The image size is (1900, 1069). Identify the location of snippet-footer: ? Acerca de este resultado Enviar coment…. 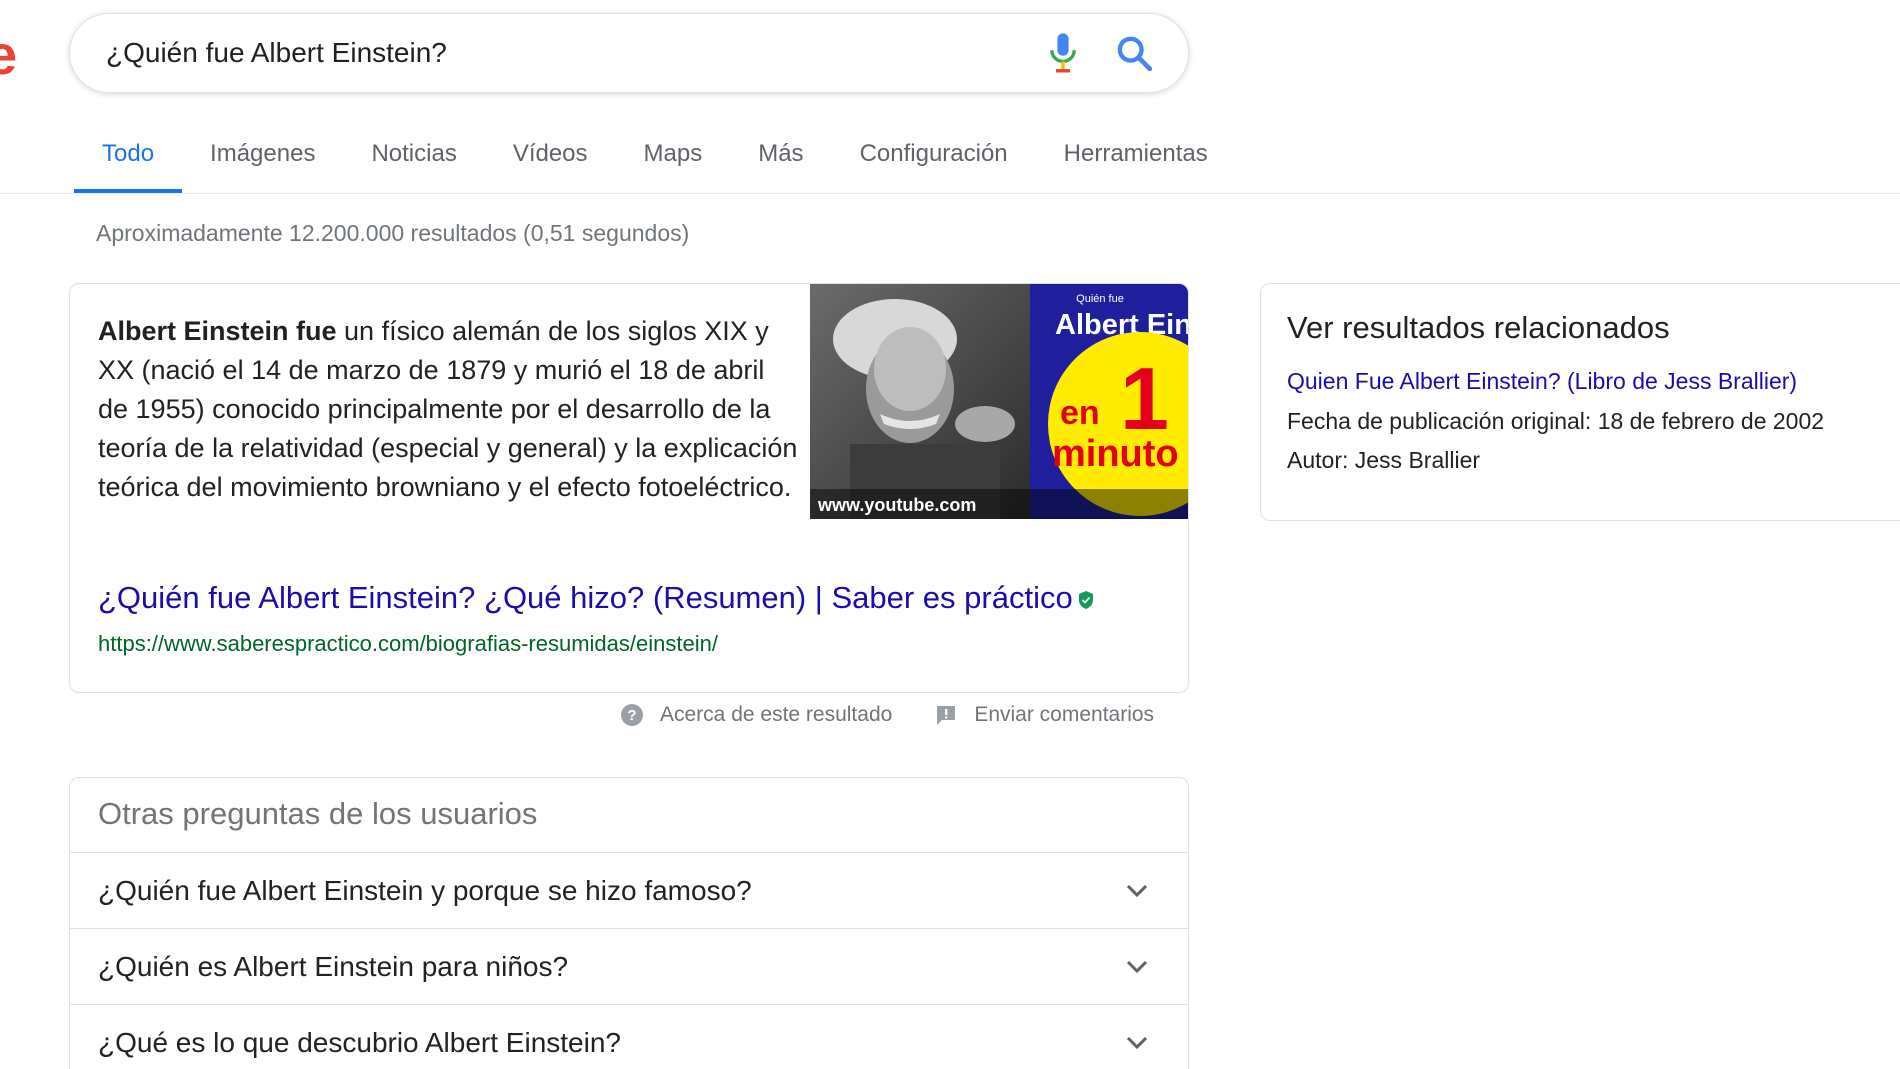
(887, 715).